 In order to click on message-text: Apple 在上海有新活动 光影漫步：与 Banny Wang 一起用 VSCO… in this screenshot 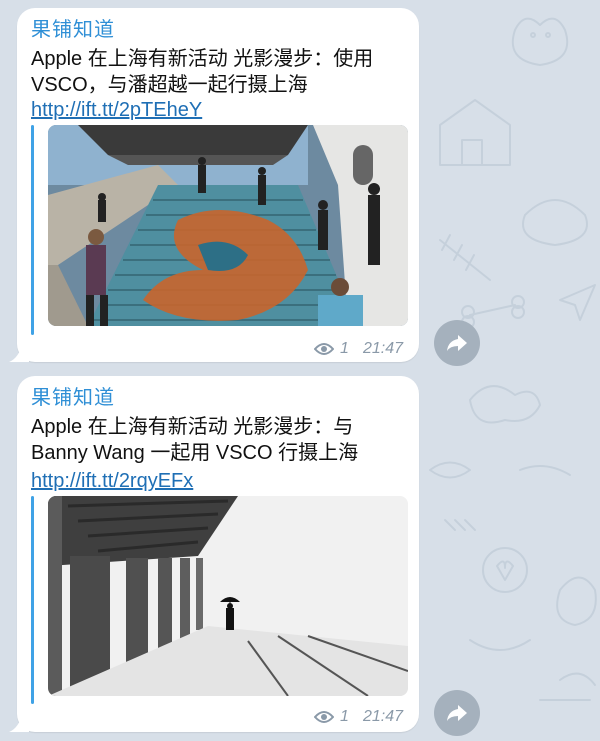, I will do `click(195, 440)`.